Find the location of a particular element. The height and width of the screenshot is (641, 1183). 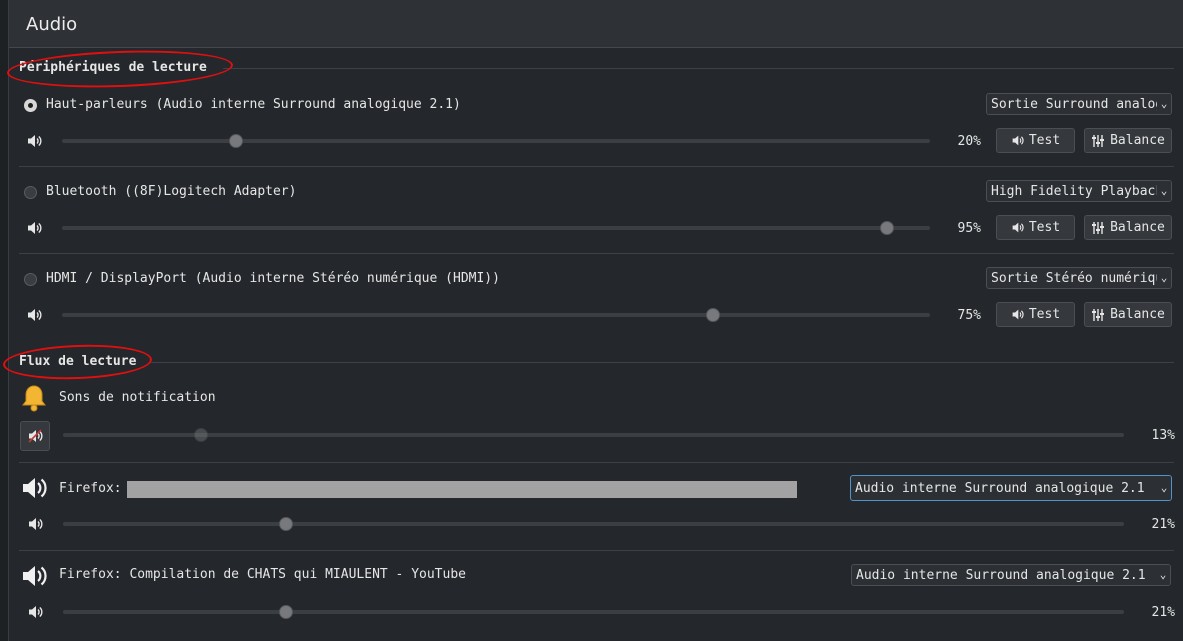

stream-name: Sons de notification is located at coordinates (137, 397).